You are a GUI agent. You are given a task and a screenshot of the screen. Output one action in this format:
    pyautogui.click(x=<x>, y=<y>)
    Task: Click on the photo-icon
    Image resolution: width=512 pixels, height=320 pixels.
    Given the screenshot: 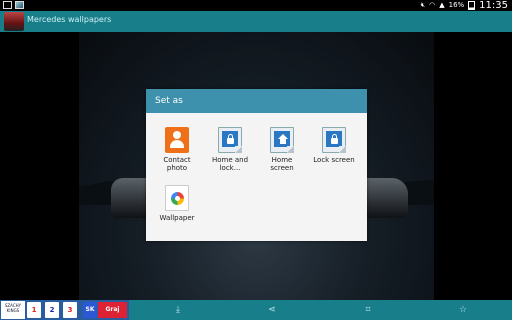 What is the action you would take?
    pyautogui.click(x=19, y=5)
    